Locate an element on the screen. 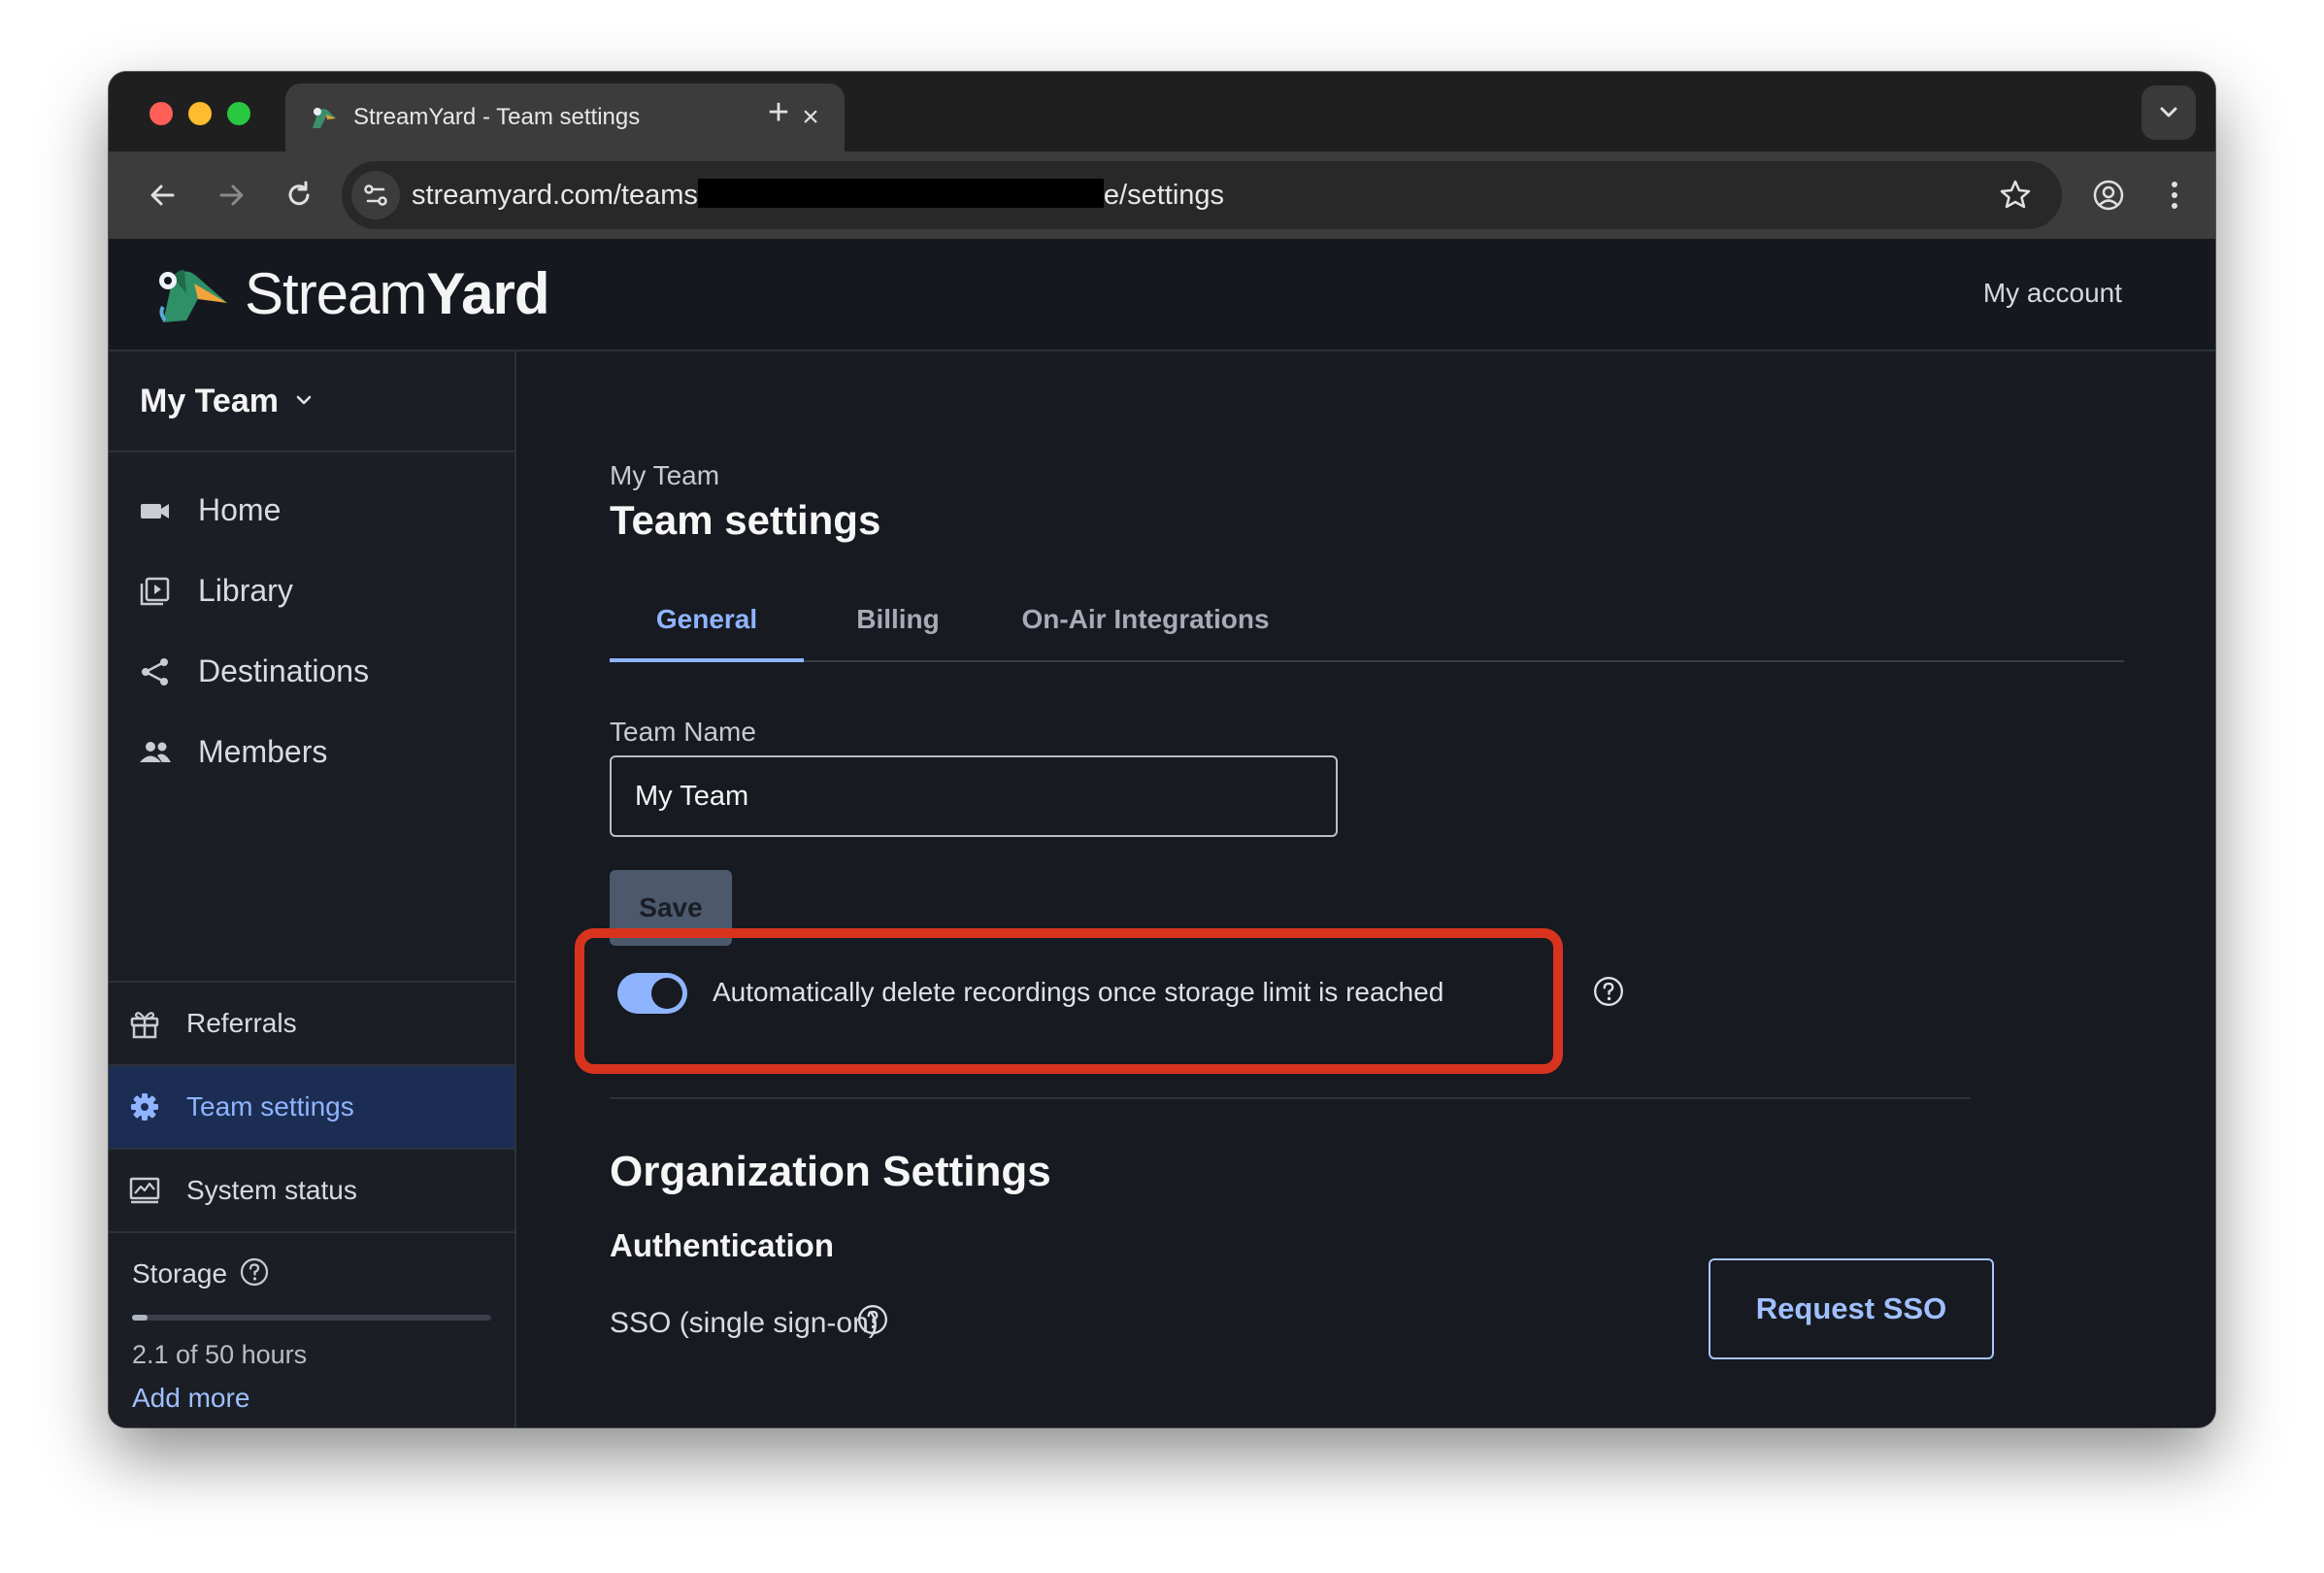  video-camera-icon is located at coordinates (155, 512).